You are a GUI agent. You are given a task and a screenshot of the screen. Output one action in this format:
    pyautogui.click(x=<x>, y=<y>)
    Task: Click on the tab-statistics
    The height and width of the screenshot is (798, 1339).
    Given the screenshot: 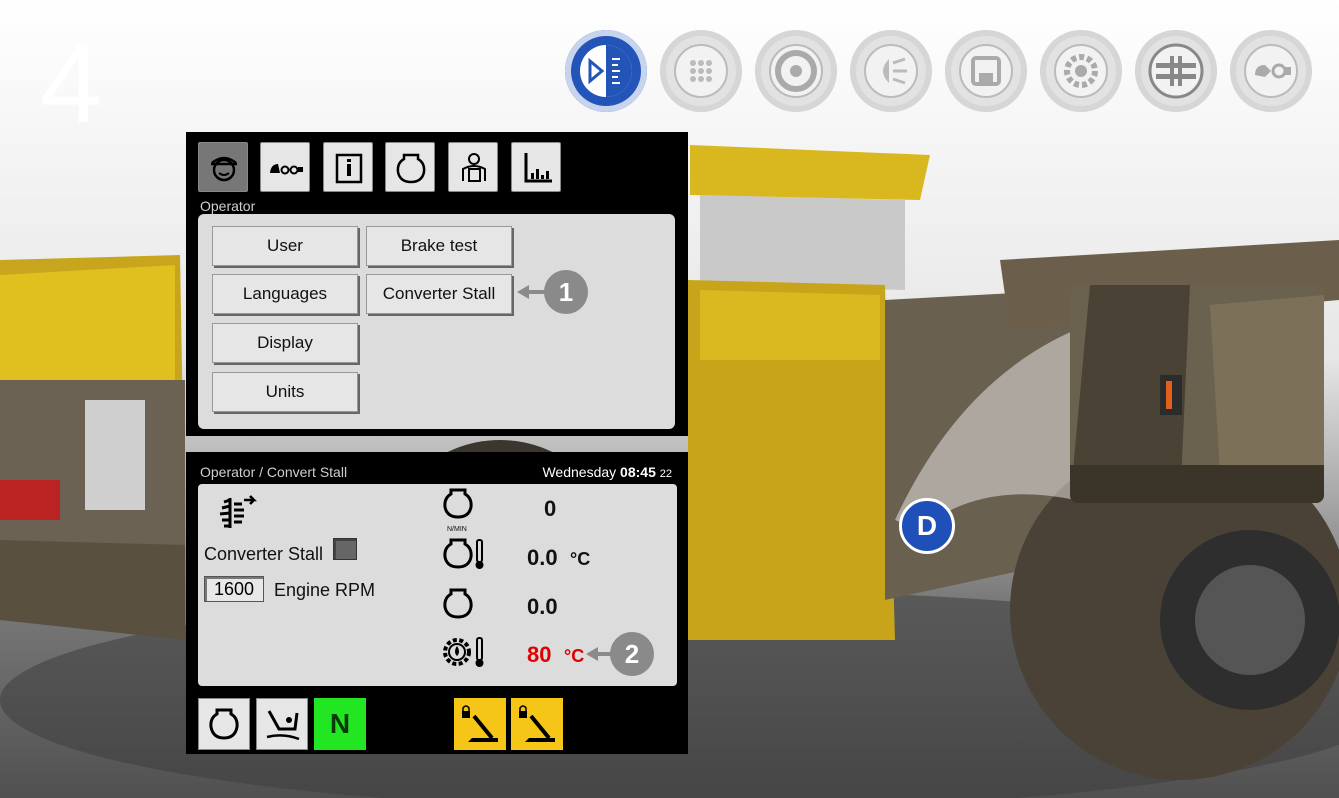 What is the action you would take?
    pyautogui.click(x=536, y=167)
    